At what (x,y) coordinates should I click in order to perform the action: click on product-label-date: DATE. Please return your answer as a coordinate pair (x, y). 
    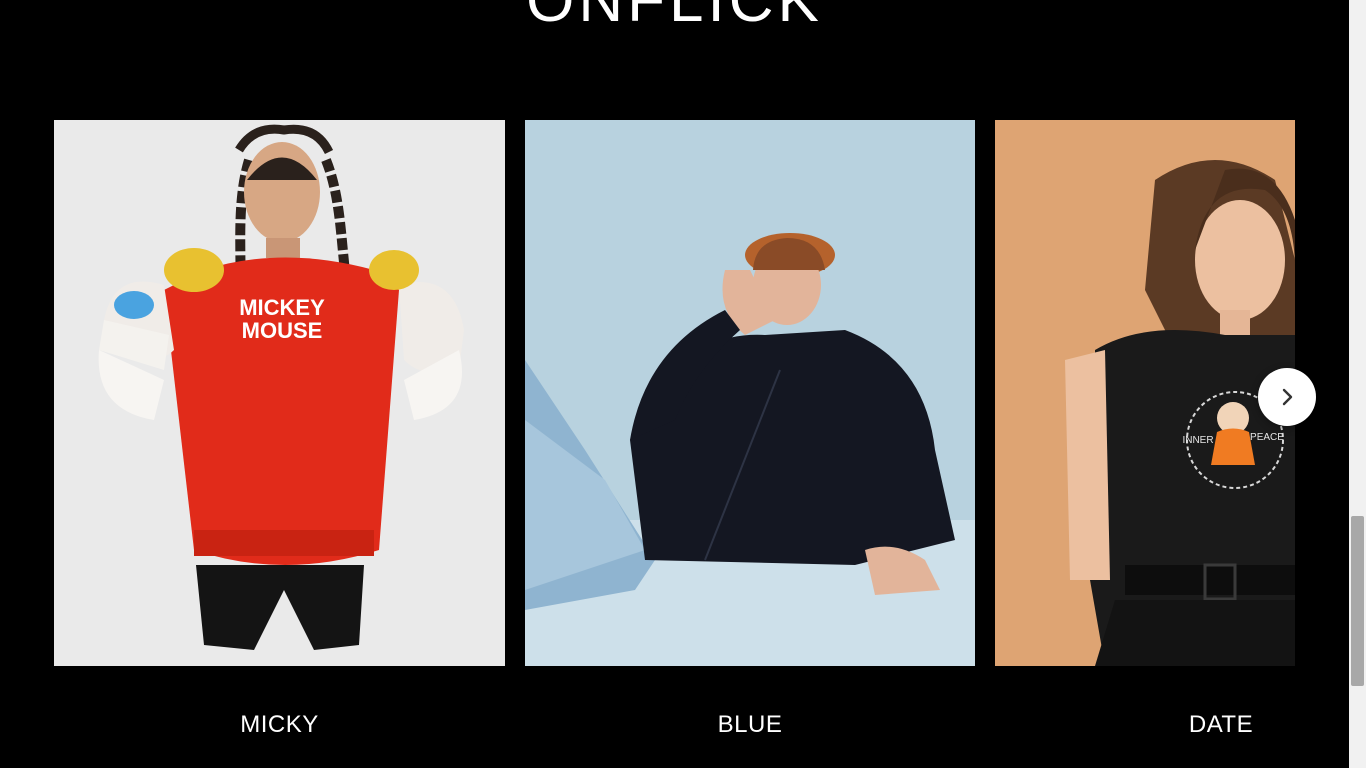
    Looking at the image, I should click on (1221, 725).